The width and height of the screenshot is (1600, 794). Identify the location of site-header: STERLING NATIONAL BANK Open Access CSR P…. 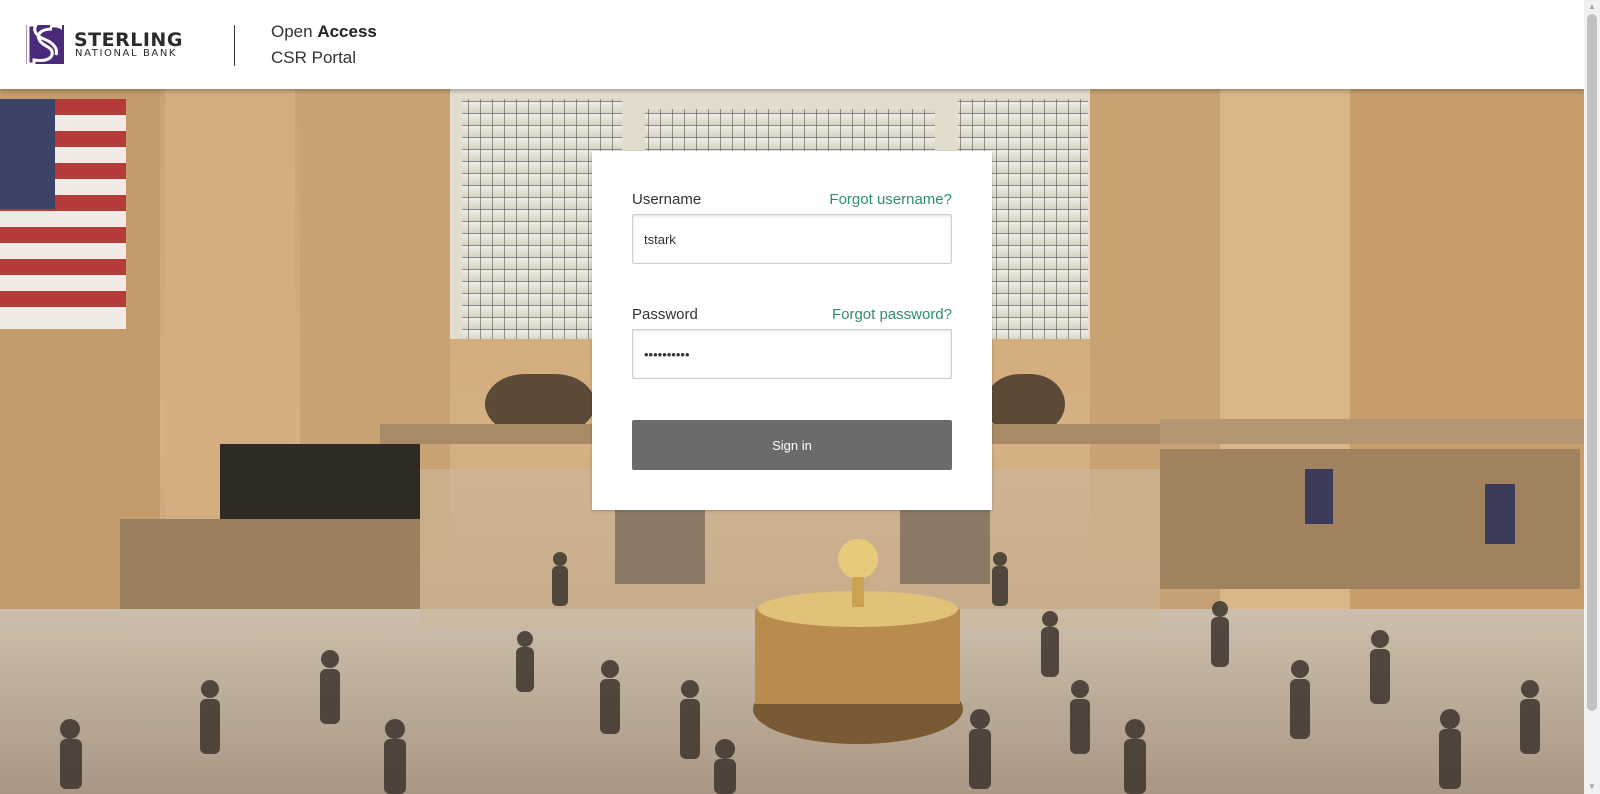
(792, 44).